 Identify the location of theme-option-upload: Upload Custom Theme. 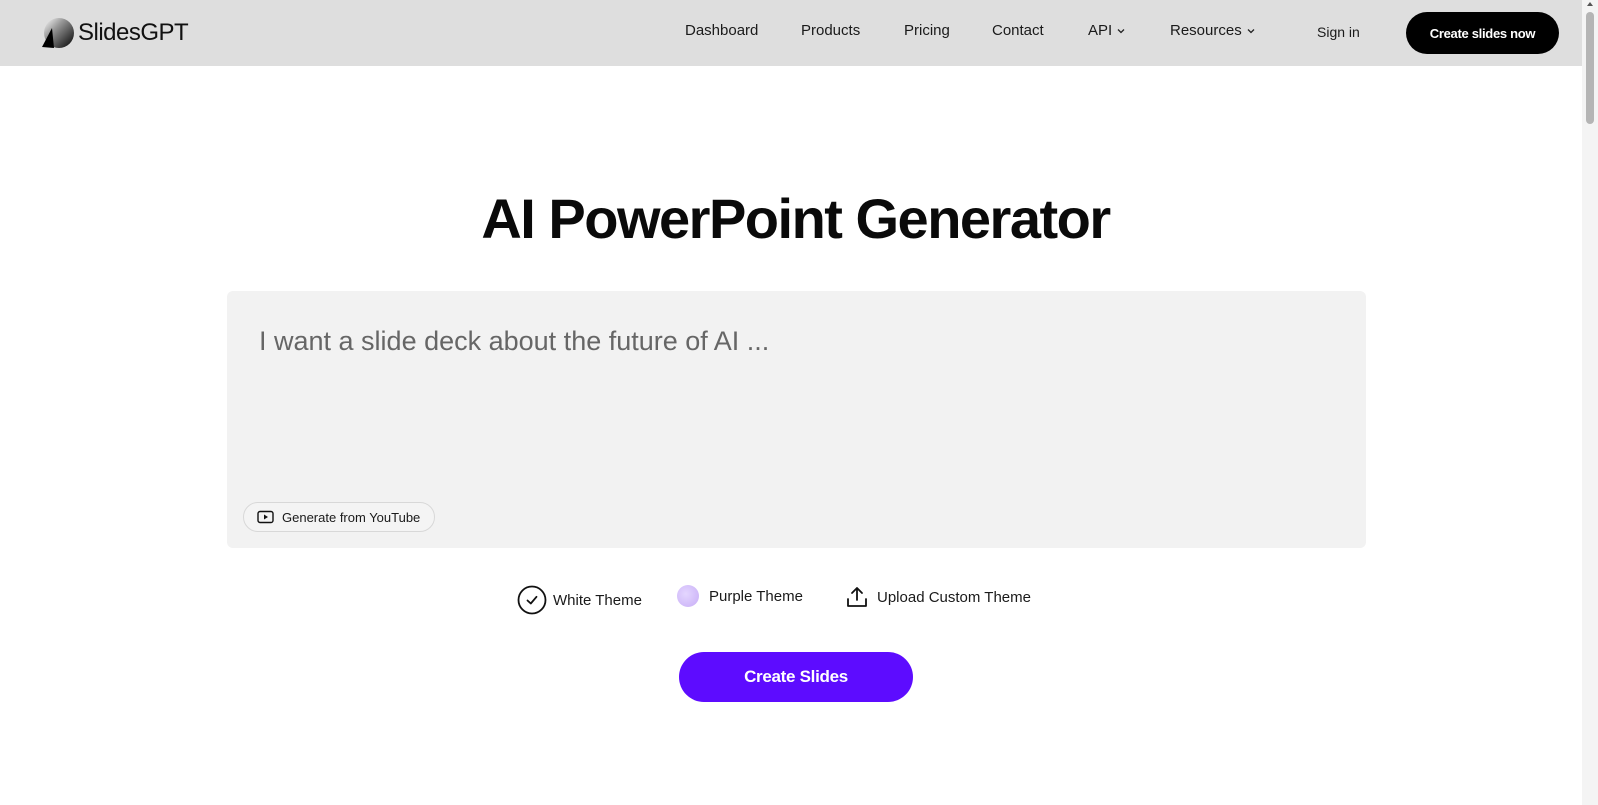
(938, 597).